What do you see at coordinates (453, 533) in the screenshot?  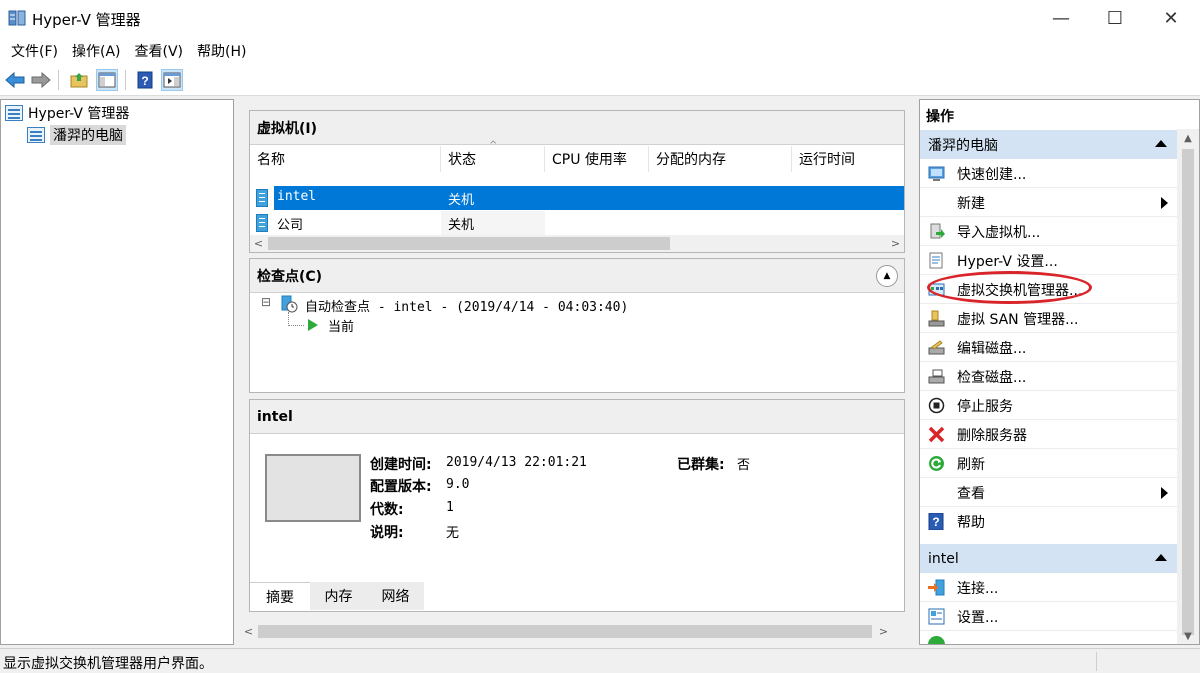 I see `notes-value: 无` at bounding box center [453, 533].